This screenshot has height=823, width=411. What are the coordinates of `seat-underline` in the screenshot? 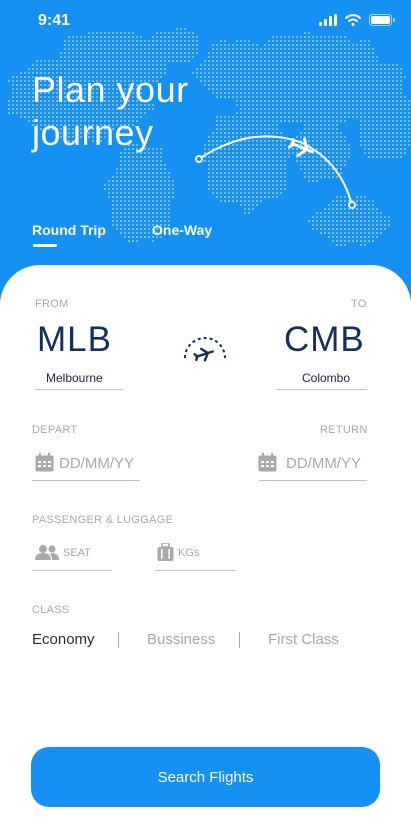 It's located at (72, 570).